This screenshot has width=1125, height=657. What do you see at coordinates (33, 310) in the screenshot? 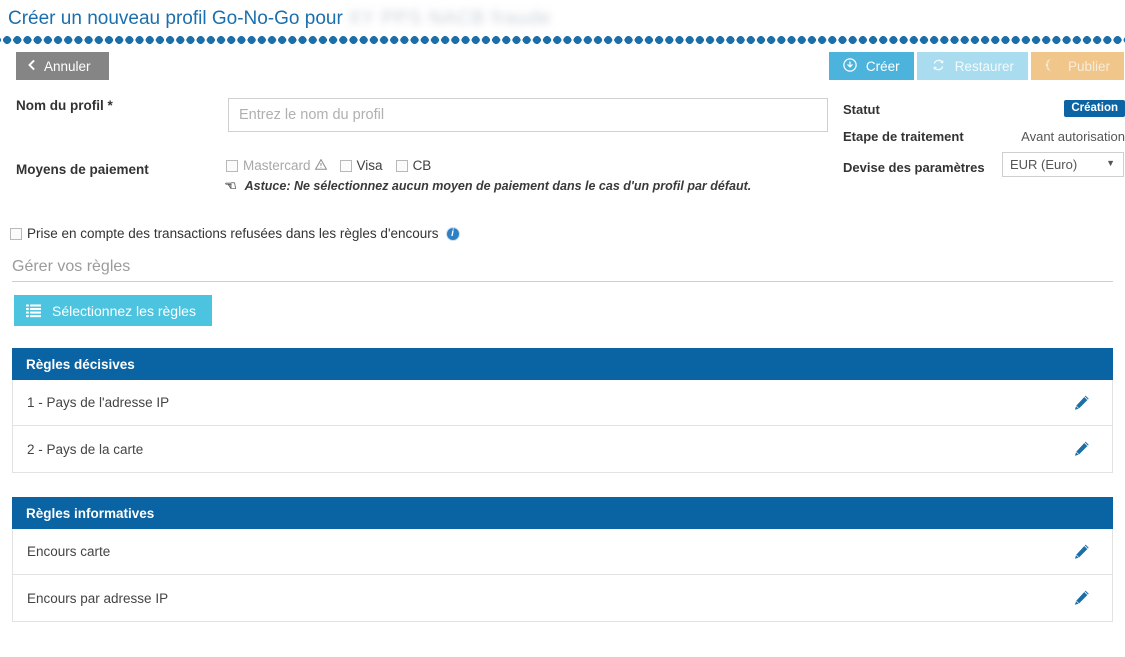
I see `list-icon` at bounding box center [33, 310].